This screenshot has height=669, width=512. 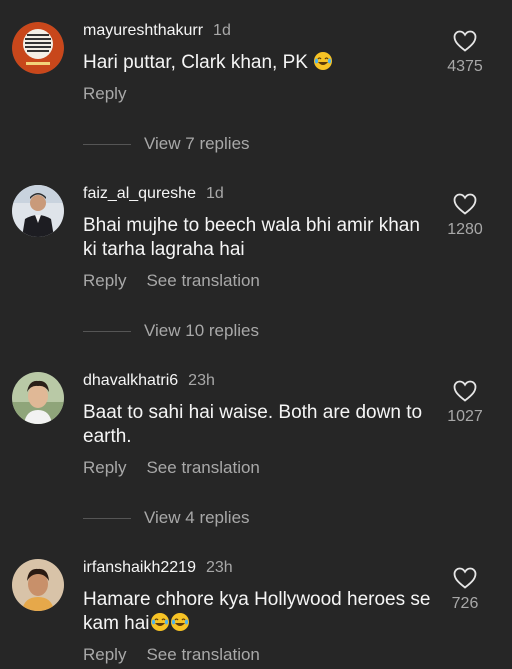 What do you see at coordinates (465, 66) in the screenshot?
I see `like-count: 4375` at bounding box center [465, 66].